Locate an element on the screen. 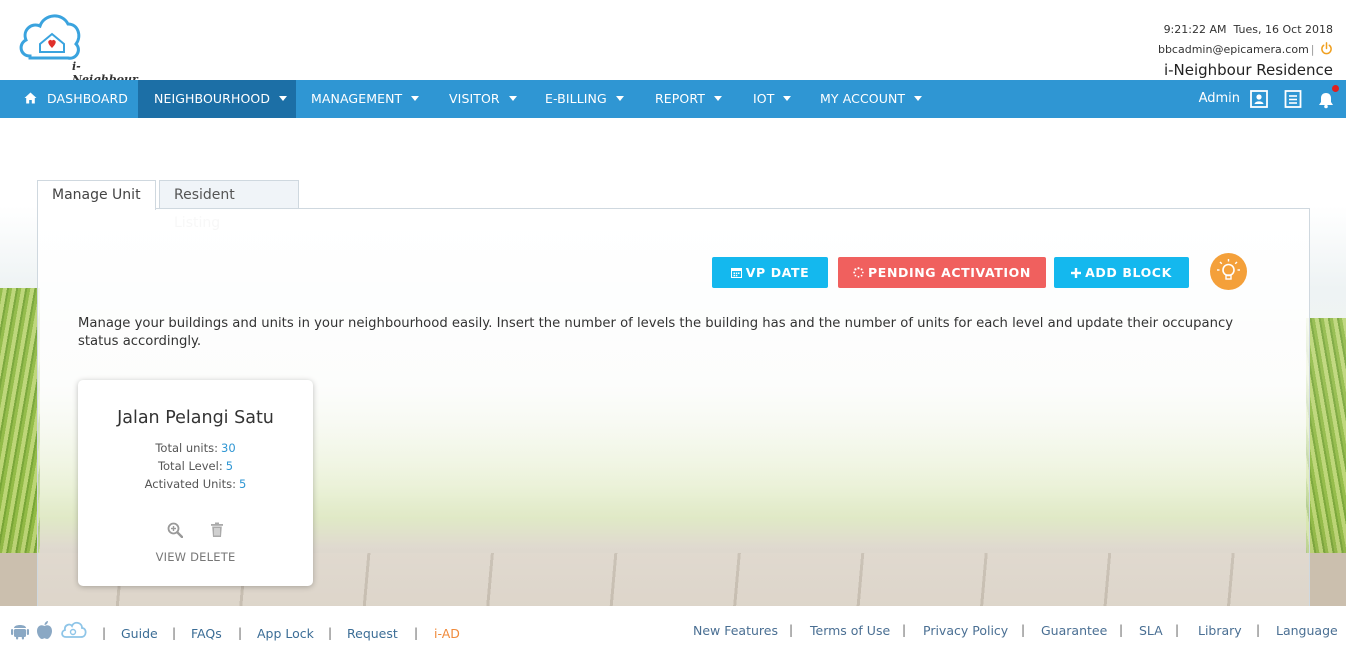 The height and width of the screenshot is (654, 1346). document-list-icon is located at coordinates (1293, 99).